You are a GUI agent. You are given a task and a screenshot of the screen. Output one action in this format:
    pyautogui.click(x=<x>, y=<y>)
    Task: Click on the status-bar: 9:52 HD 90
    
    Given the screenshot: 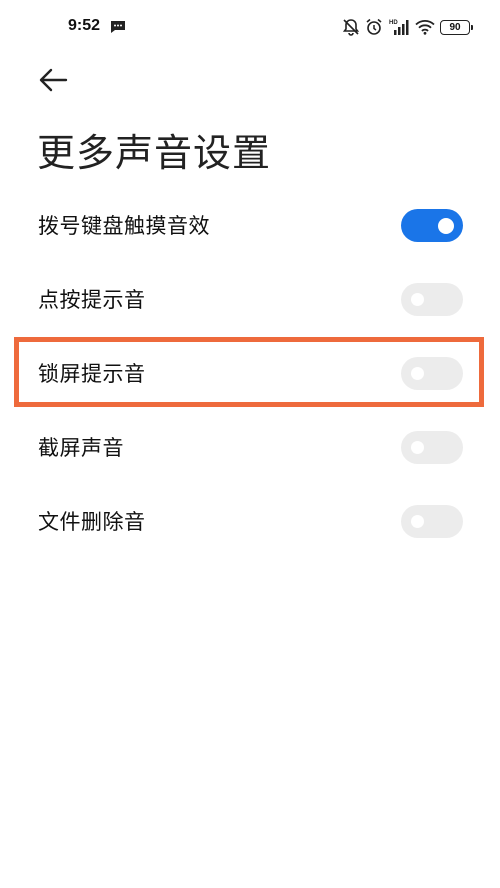 What is the action you would take?
    pyautogui.click(x=250, y=28)
    